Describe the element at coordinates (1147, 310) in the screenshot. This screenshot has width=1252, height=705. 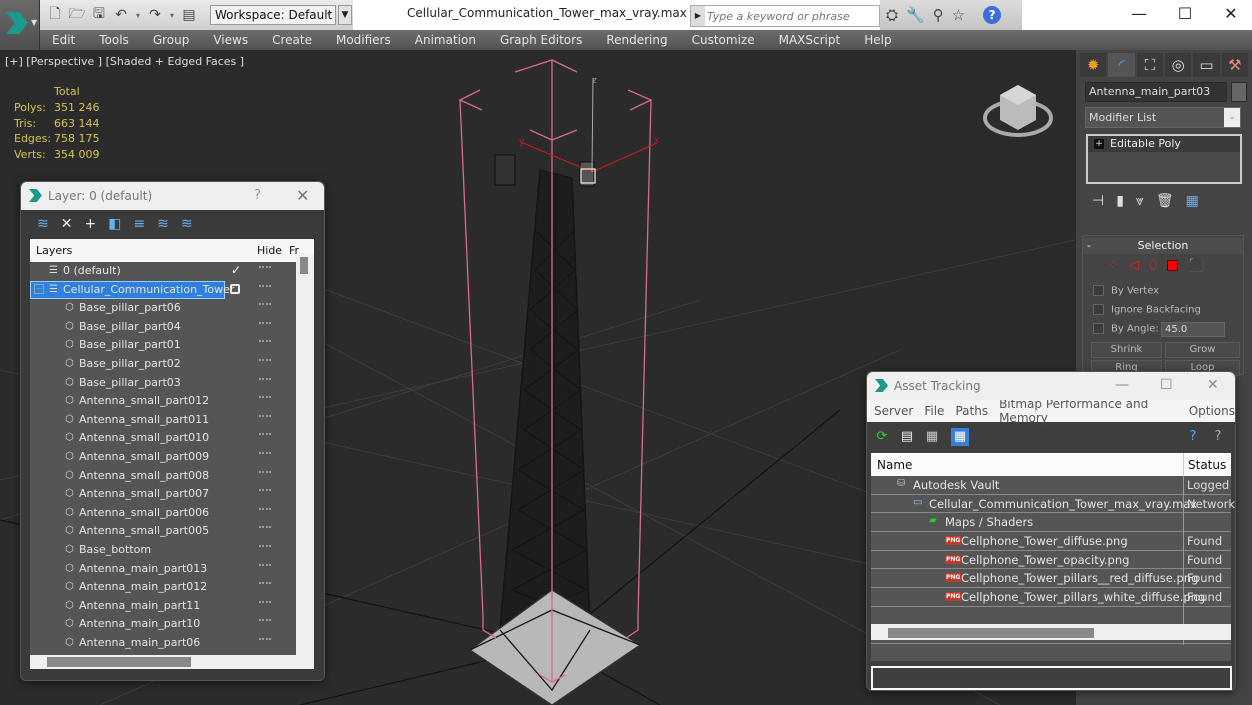
I see `ignore-backfacing-checkbox: Ignore Backfacing` at that location.